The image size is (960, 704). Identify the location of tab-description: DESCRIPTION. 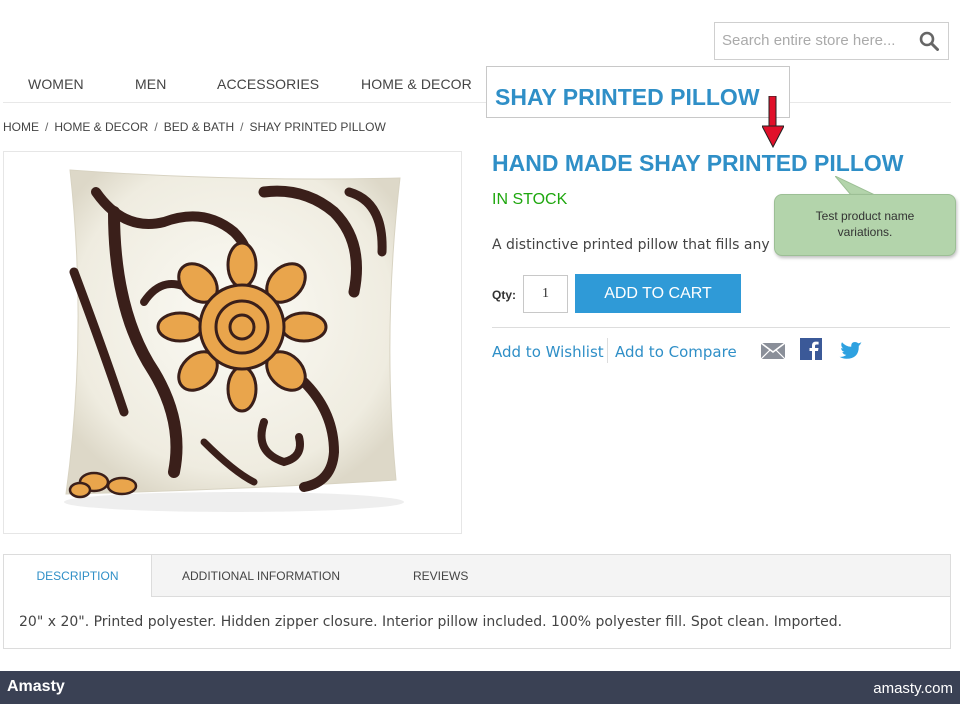
(78, 576).